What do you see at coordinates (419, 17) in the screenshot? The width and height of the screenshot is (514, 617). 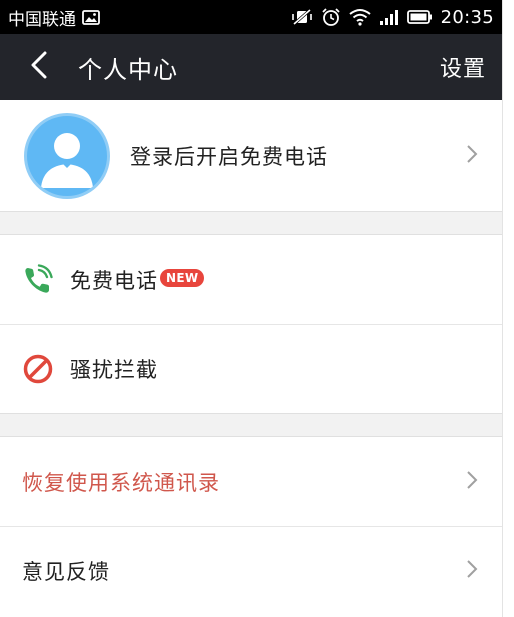 I see `battery-icon` at bounding box center [419, 17].